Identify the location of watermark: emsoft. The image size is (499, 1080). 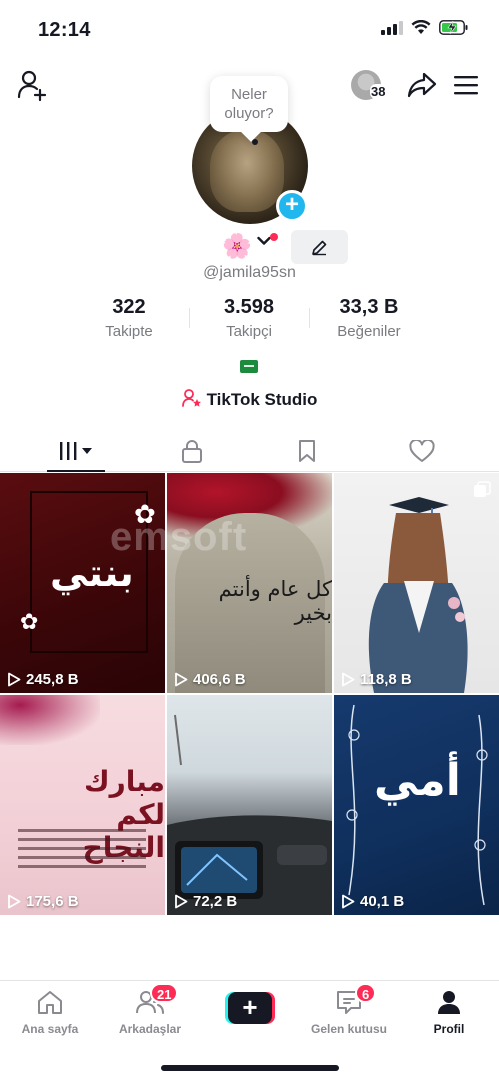
(179, 537).